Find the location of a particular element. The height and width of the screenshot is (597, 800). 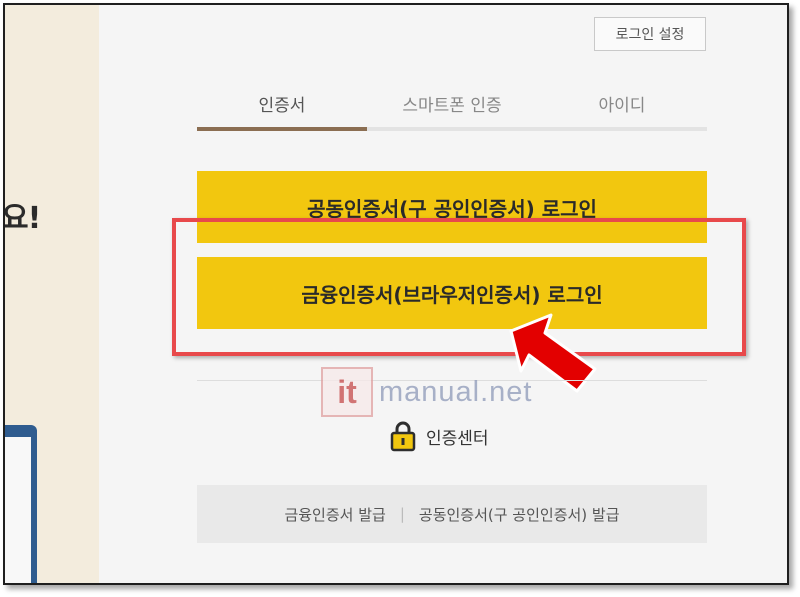

cert-center-label: 인증센터 is located at coordinates (457, 438).